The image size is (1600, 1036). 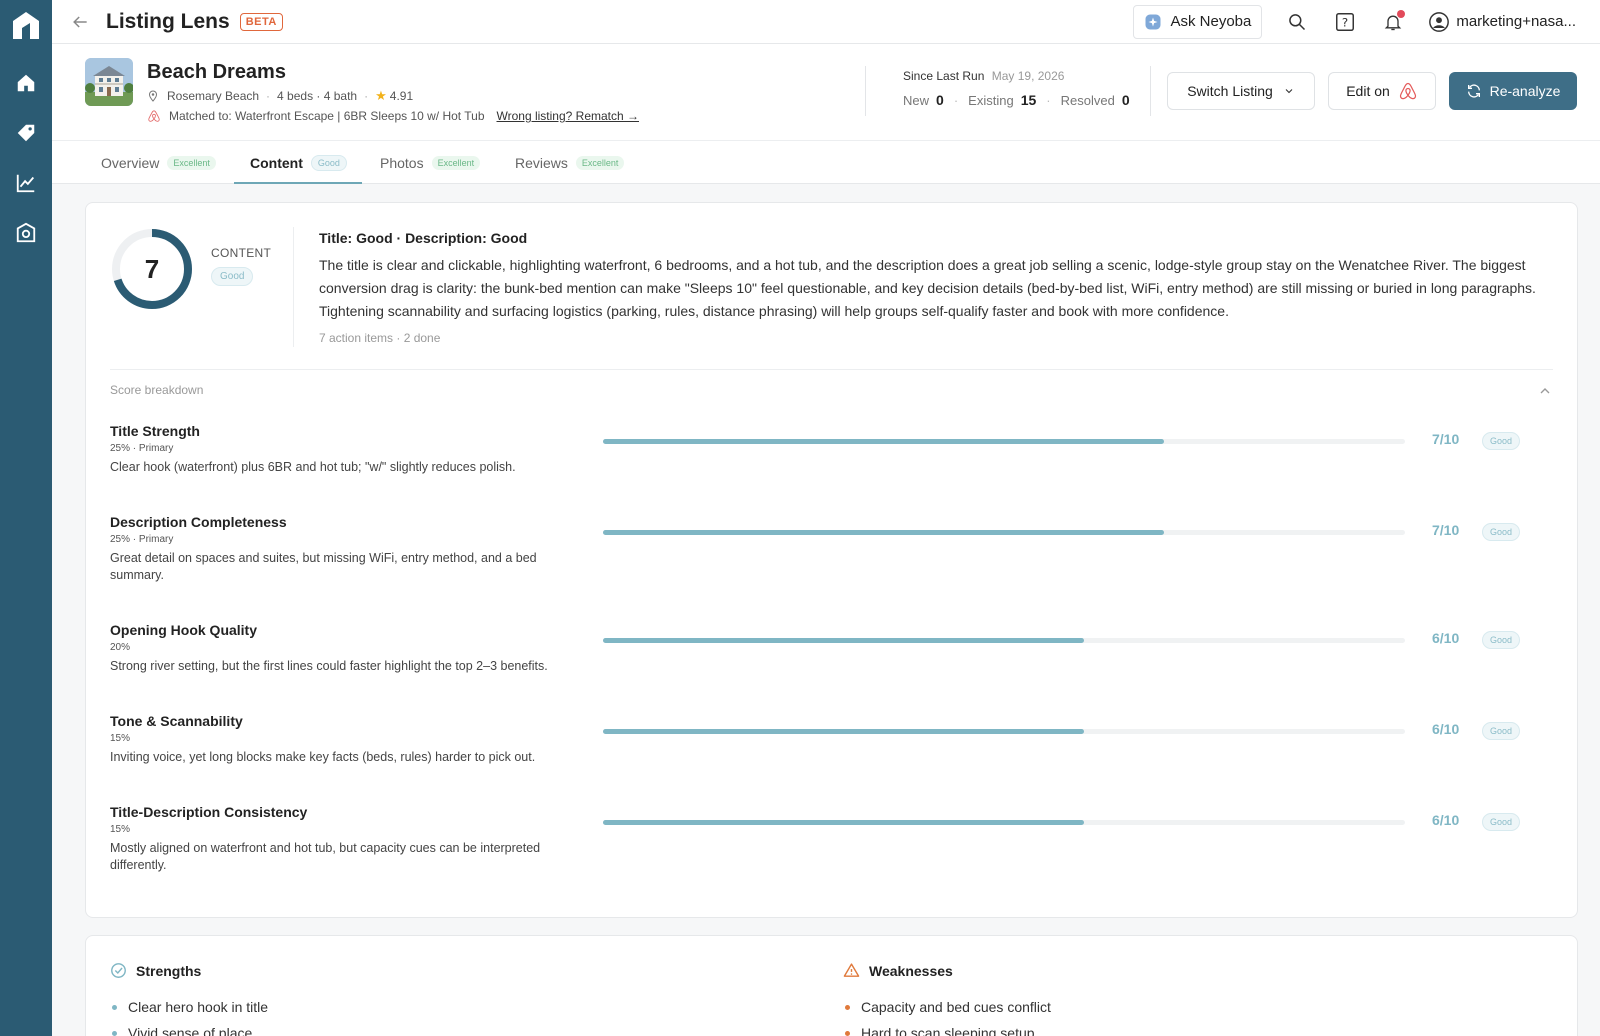 What do you see at coordinates (157, 390) in the screenshot?
I see `score-breakdown-label: Score breakdown` at bounding box center [157, 390].